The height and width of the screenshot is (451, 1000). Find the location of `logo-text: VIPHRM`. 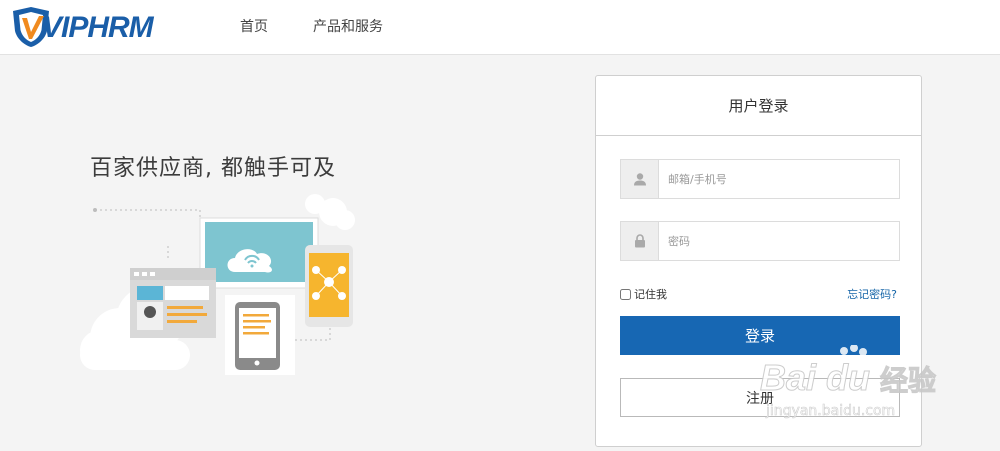

logo-text: VIPHRM is located at coordinates (98, 27).